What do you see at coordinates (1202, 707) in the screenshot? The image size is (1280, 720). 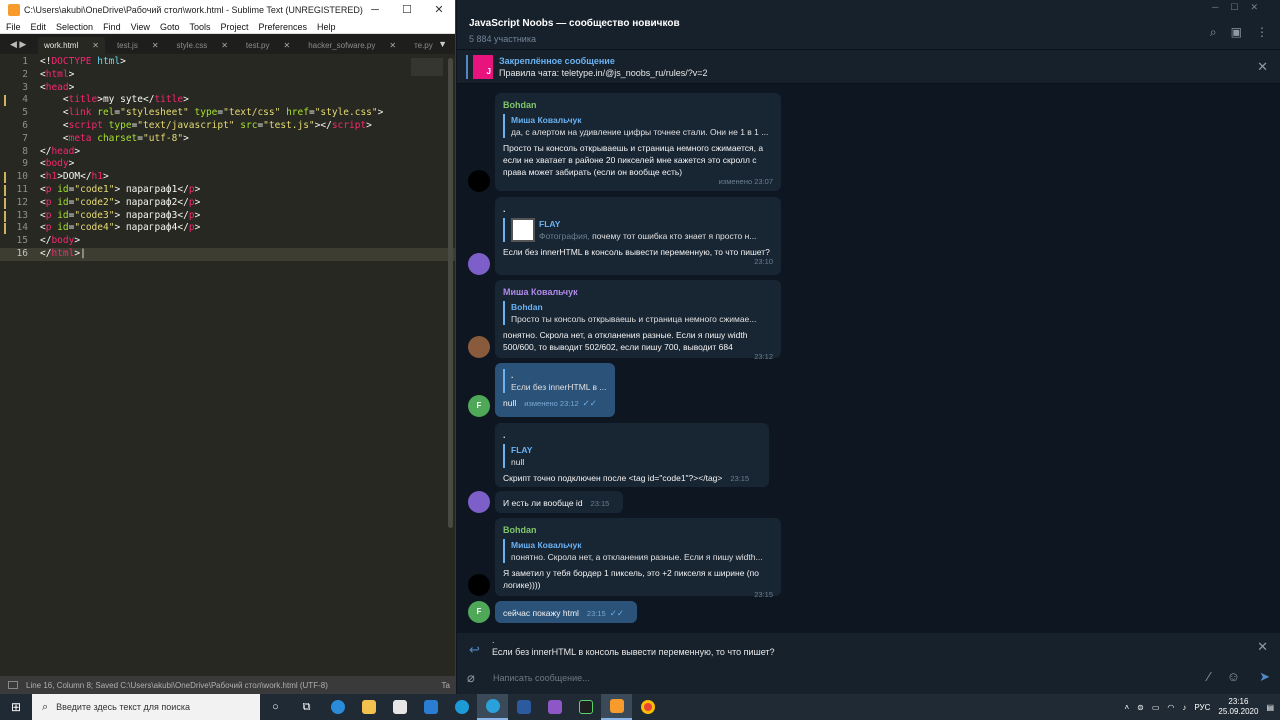 I see `language-indicator: РУС` at bounding box center [1202, 707].